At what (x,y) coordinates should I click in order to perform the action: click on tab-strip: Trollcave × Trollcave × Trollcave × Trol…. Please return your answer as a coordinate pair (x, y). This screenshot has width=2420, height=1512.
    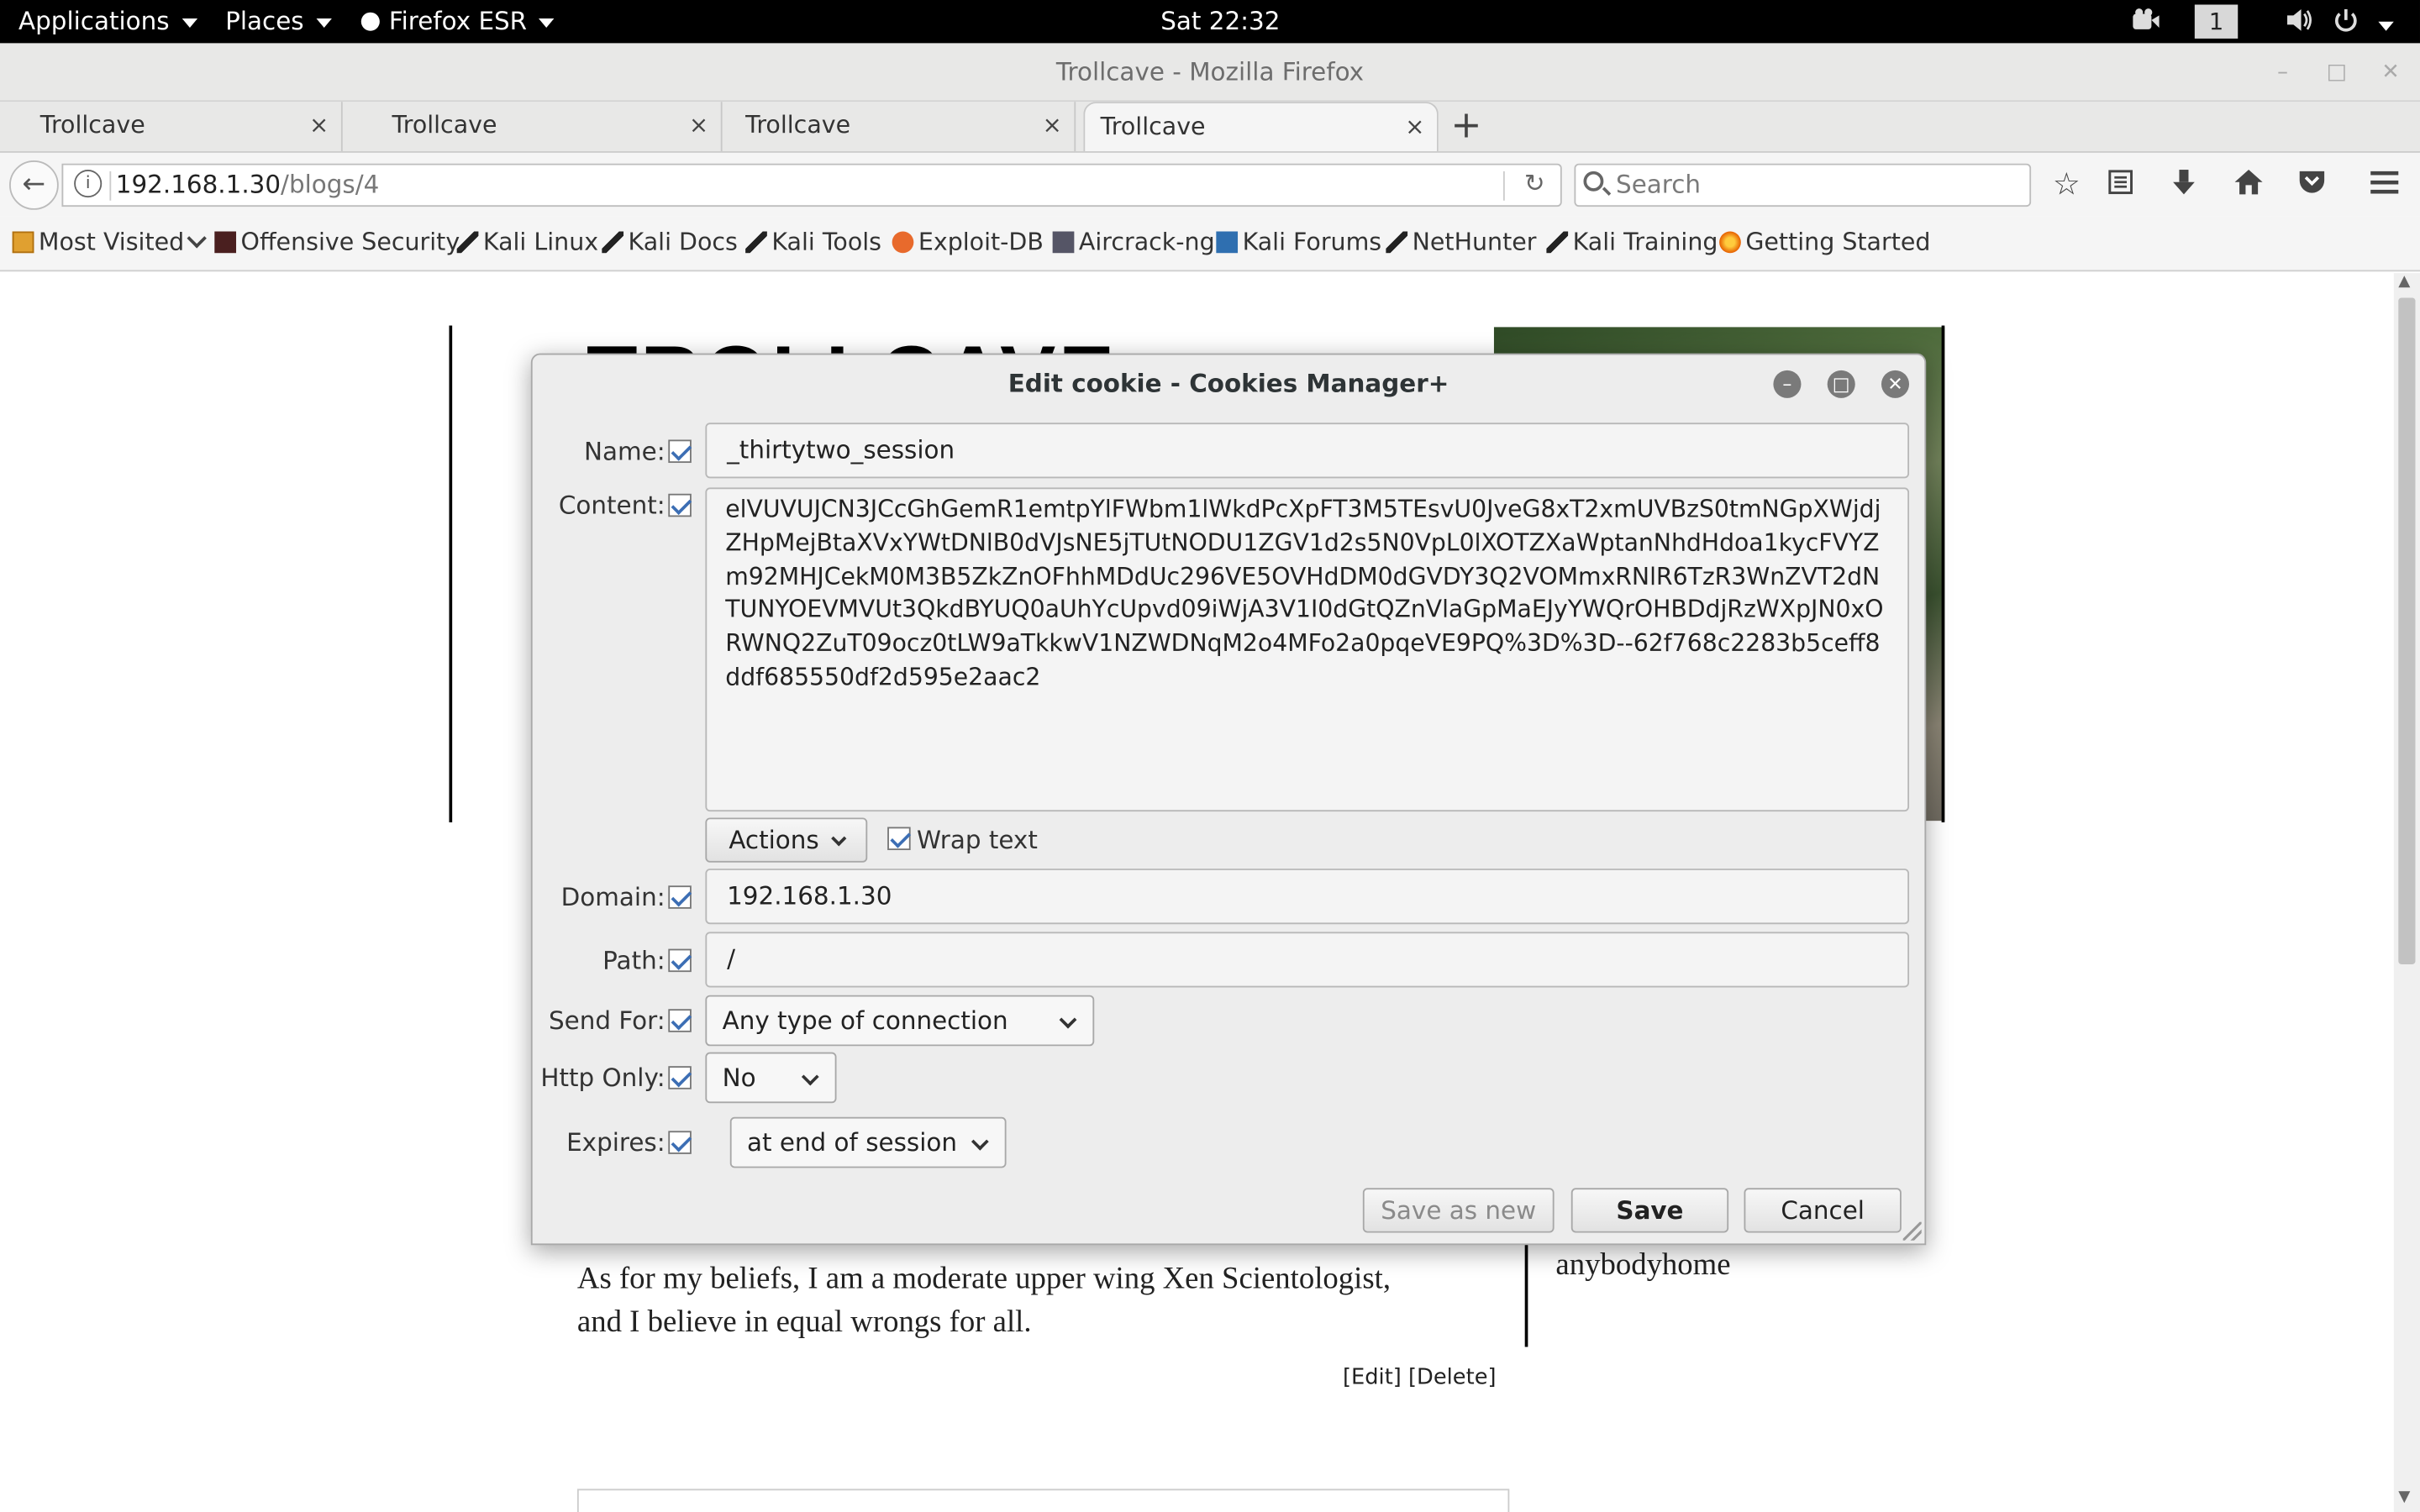
    Looking at the image, I should click on (1210, 126).